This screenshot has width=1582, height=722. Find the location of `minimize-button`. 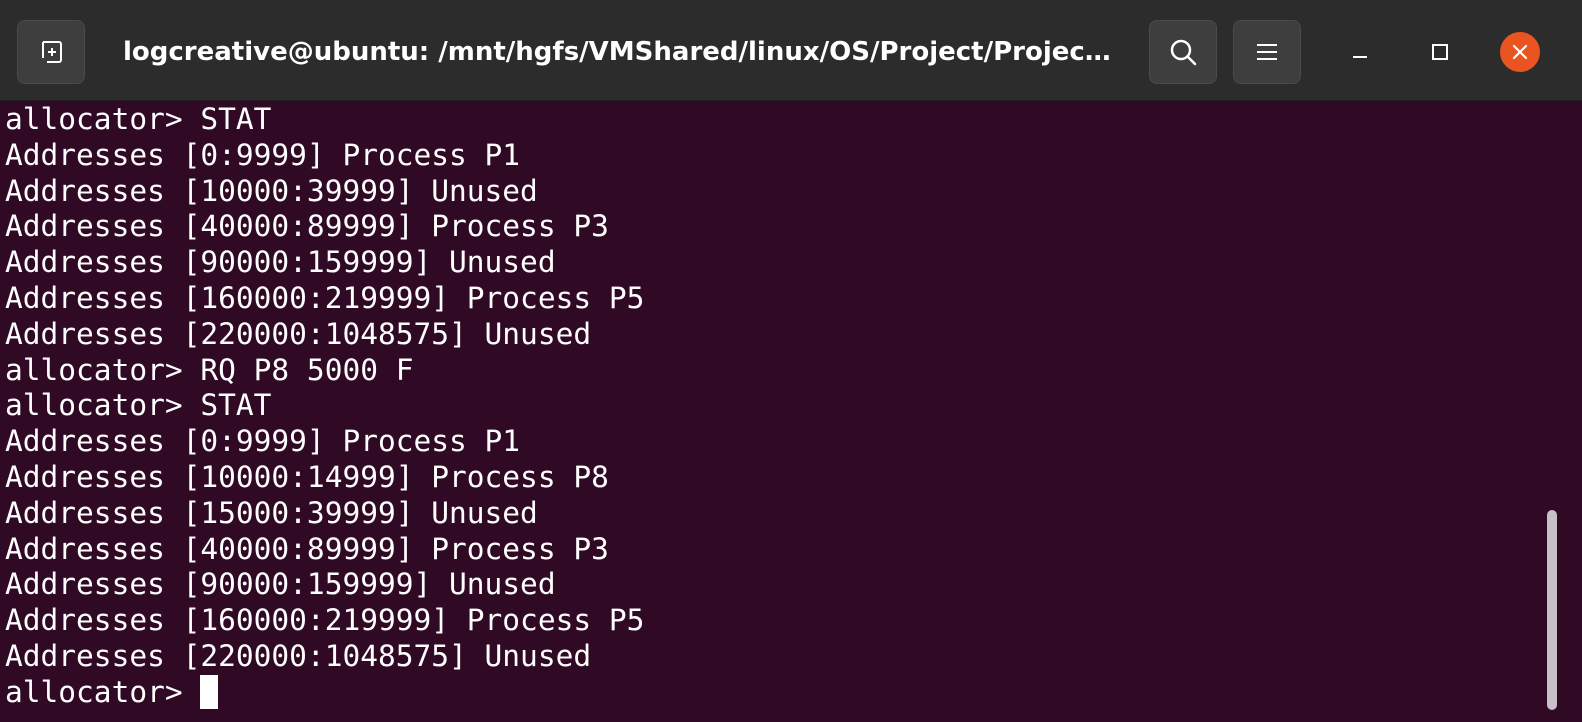

minimize-button is located at coordinates (1360, 52).